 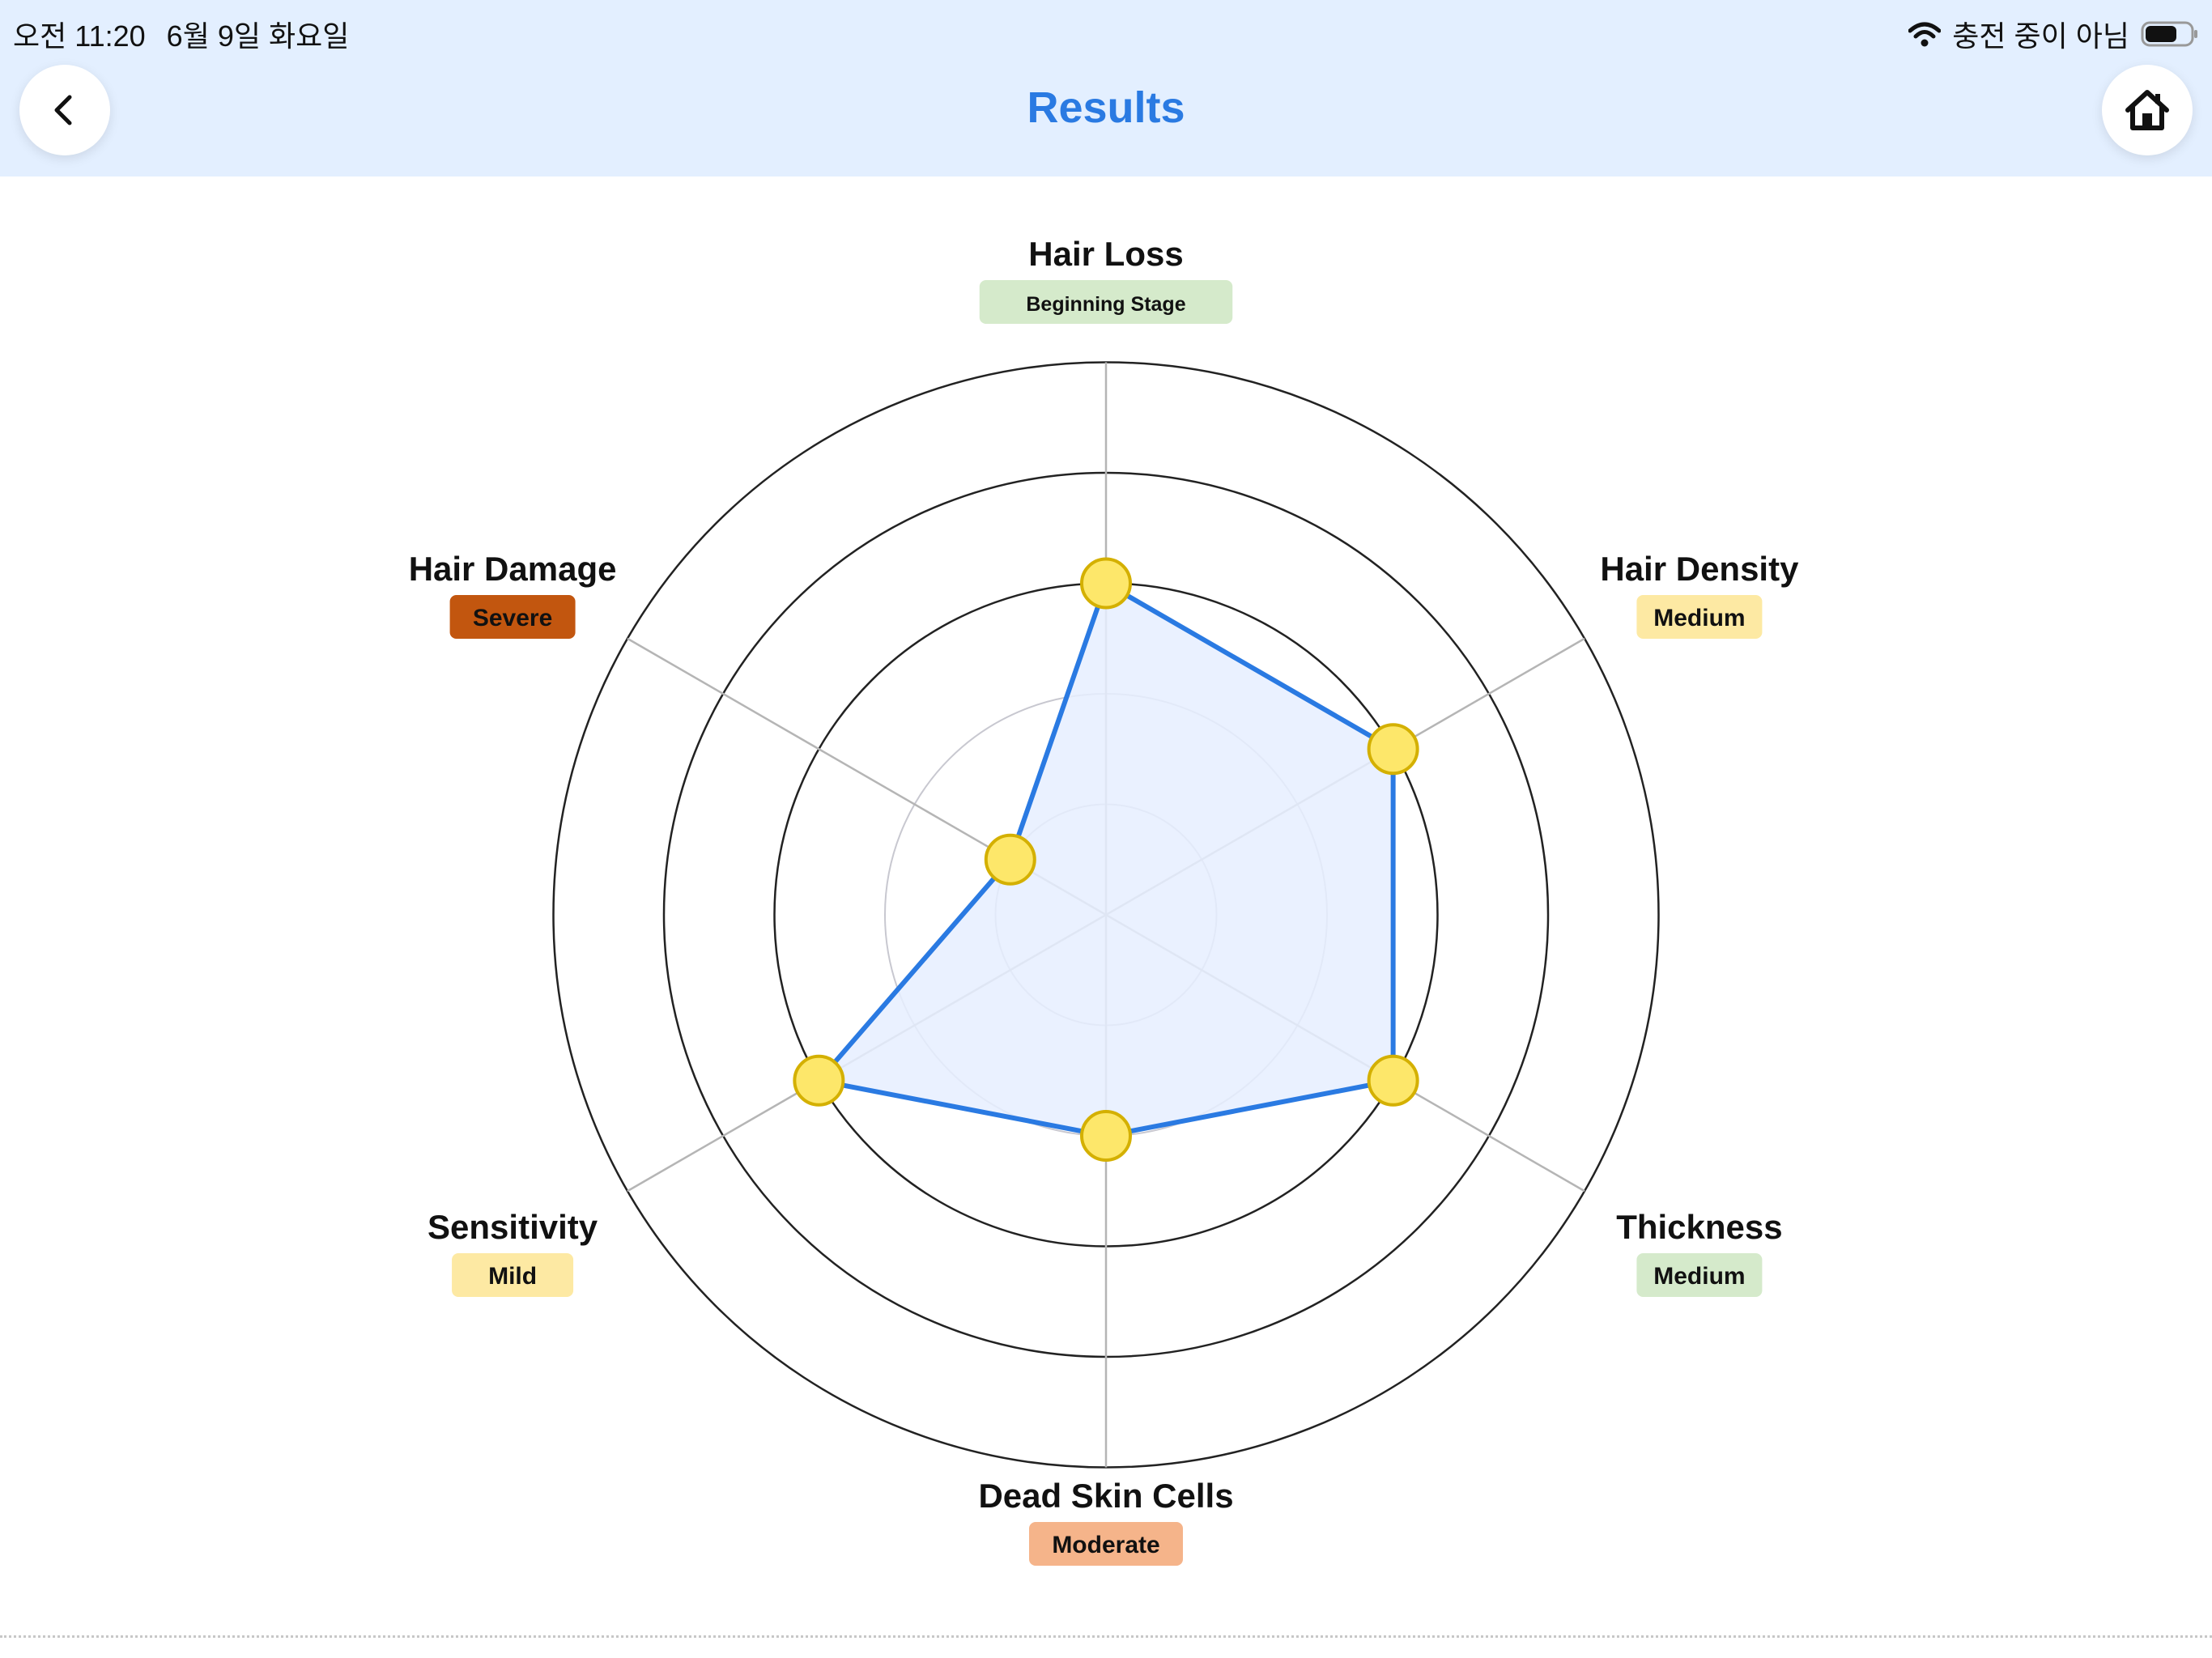 I want to click on axis-label-group: Hair Damage Severe, so click(x=513, y=594).